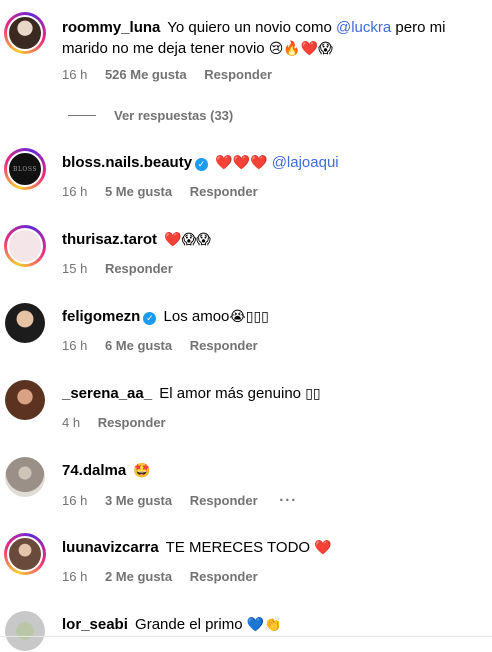 Image resolution: width=492 pixels, height=652 pixels. I want to click on comment-meta: 16 h 6 Me gusta Responder, so click(167, 345).